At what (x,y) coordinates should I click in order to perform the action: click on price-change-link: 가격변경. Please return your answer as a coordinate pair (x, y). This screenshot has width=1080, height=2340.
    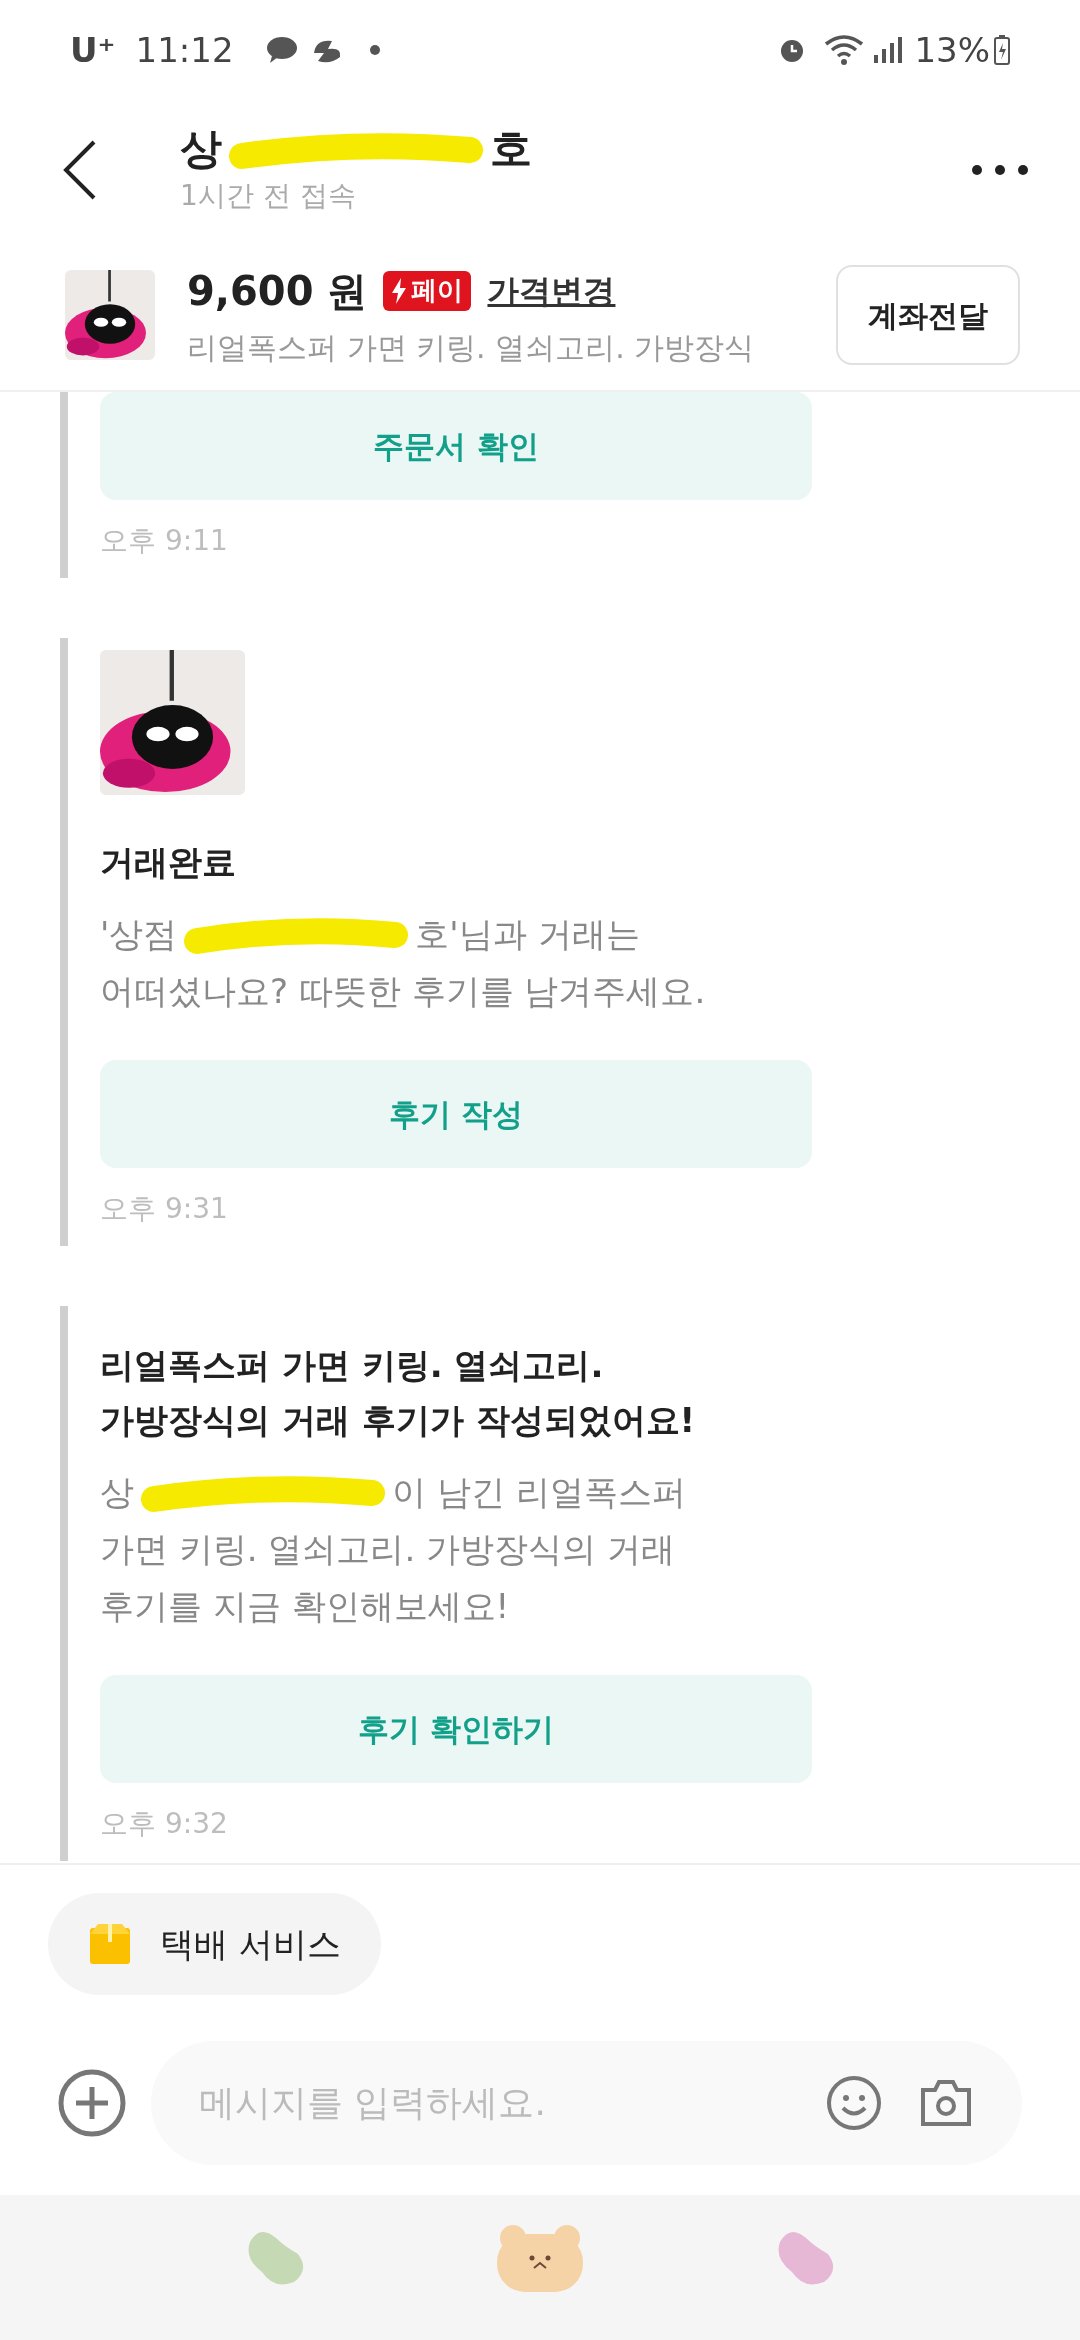
    Looking at the image, I should click on (551, 290).